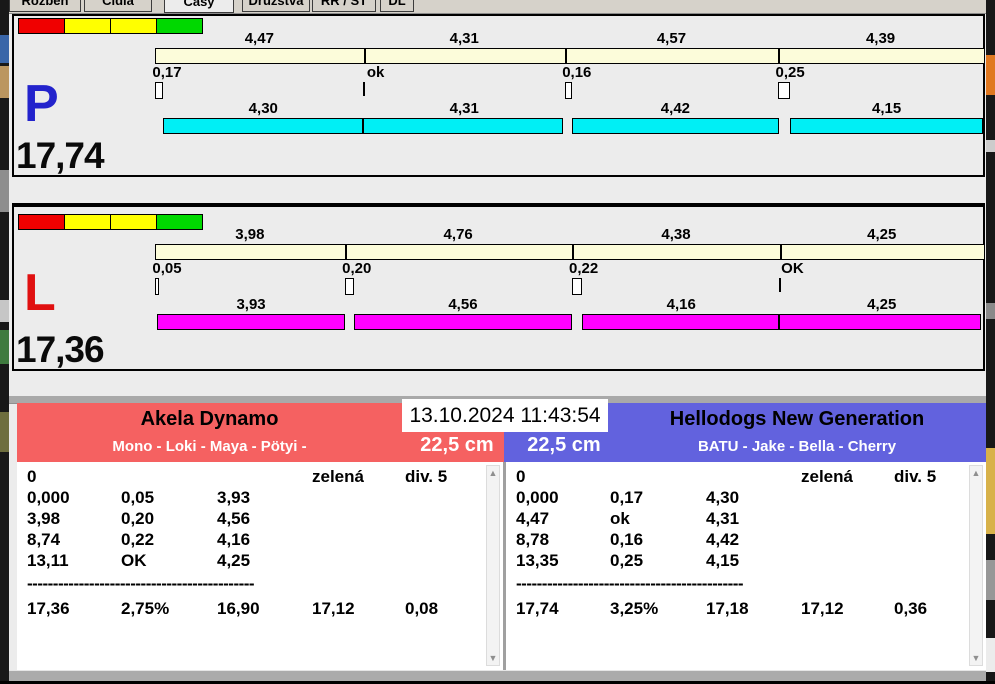 The image size is (995, 684). I want to click on team-right-row4-col3: 4,15, so click(723, 560).